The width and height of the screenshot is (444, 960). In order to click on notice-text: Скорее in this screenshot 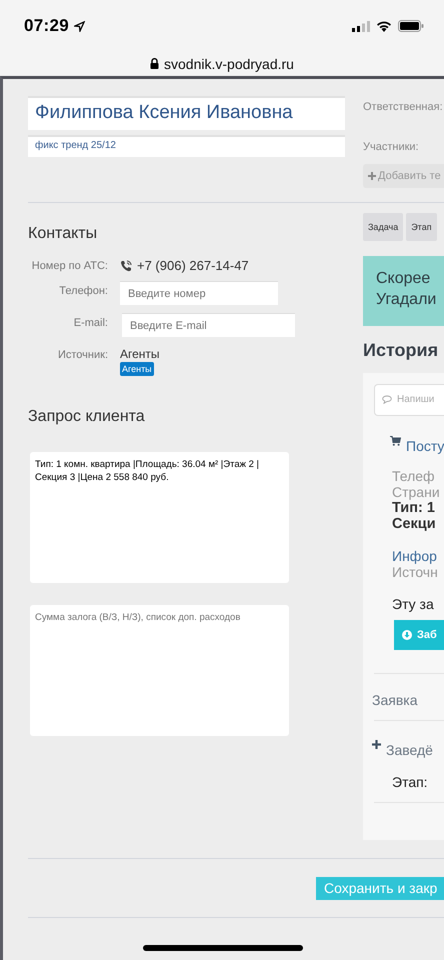, I will do `click(404, 279)`.